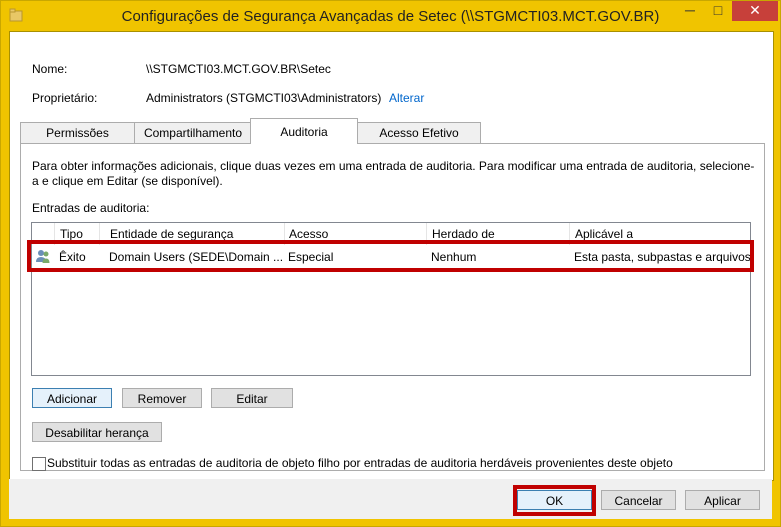 This screenshot has height=527, width=781. What do you see at coordinates (554, 500) in the screenshot?
I see `ok-button: OK` at bounding box center [554, 500].